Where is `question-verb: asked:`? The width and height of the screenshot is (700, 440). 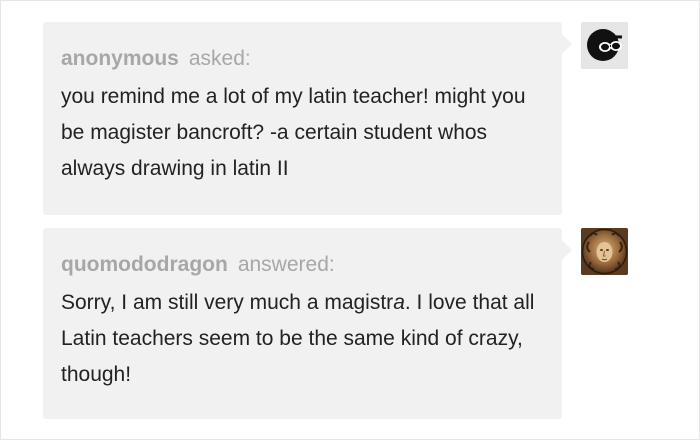
question-verb: asked: is located at coordinates (219, 58).